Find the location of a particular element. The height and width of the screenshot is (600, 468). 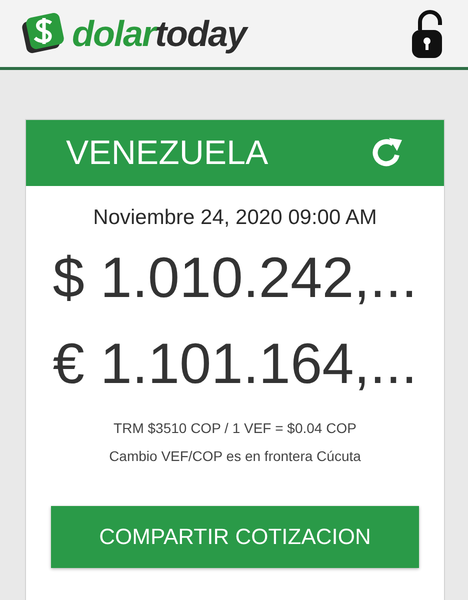

country-title: VENEZUELA is located at coordinates (167, 153).